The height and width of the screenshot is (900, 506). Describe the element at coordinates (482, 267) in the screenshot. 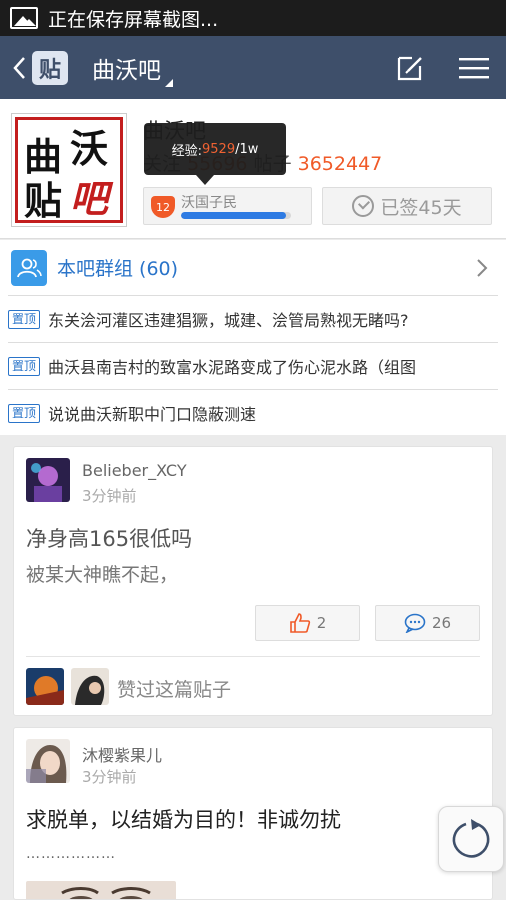

I see `chevron-right-icon` at that location.